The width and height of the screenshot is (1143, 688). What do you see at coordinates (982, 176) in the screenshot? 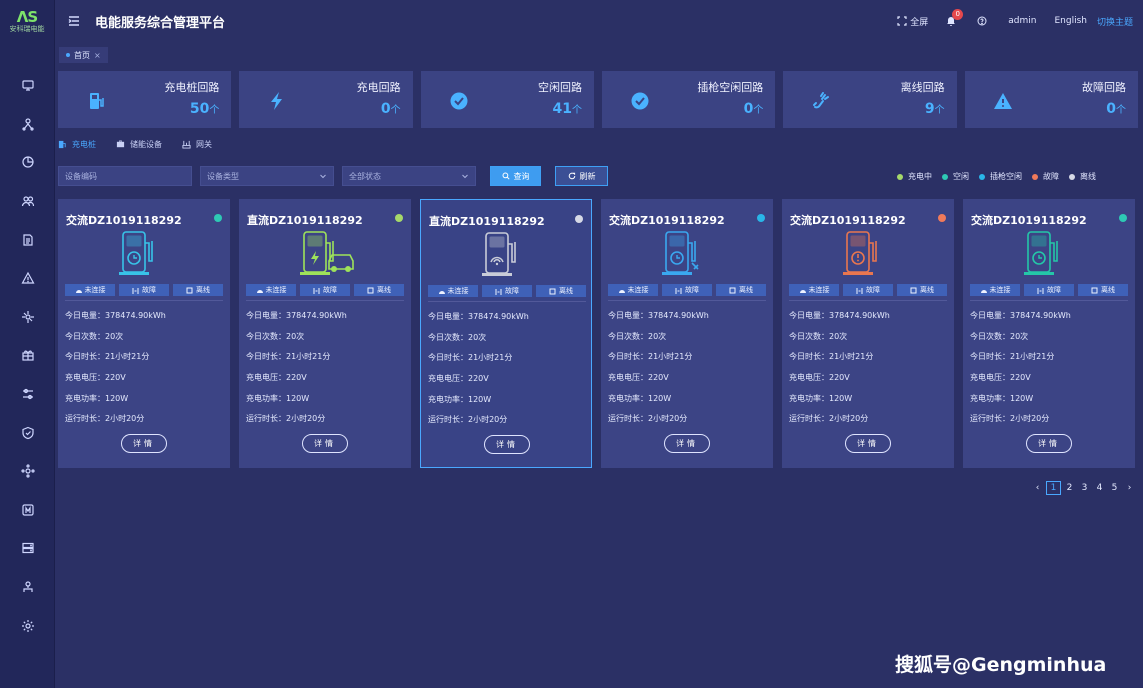
I see `legend-dot` at bounding box center [982, 176].